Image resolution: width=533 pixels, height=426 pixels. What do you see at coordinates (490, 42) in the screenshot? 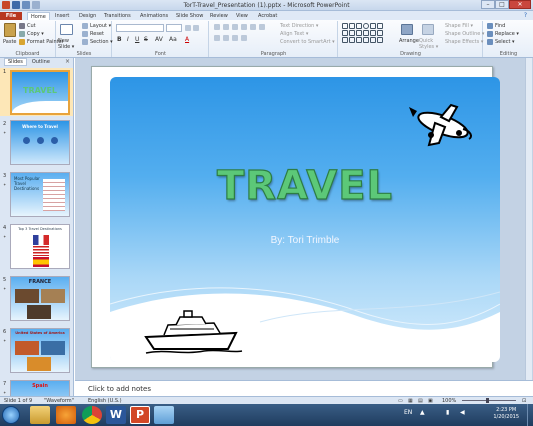
I see `select-icon` at bounding box center [490, 42].